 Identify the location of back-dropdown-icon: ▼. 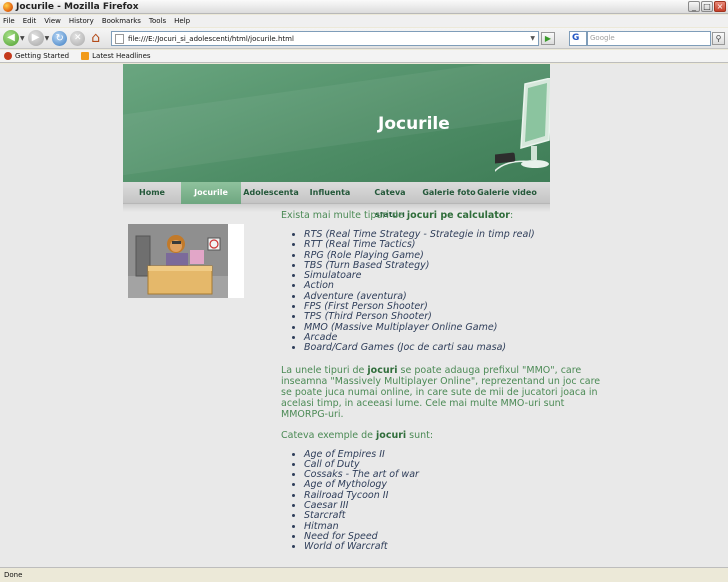
(22, 38).